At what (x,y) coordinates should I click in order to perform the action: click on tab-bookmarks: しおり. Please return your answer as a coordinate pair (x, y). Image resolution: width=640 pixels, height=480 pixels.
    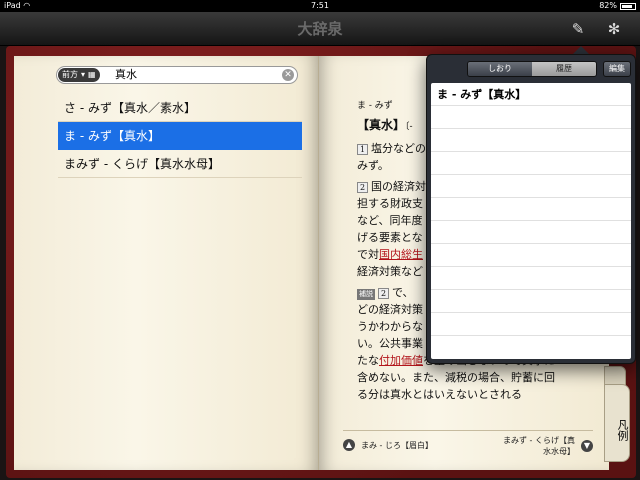
    Looking at the image, I should click on (500, 69).